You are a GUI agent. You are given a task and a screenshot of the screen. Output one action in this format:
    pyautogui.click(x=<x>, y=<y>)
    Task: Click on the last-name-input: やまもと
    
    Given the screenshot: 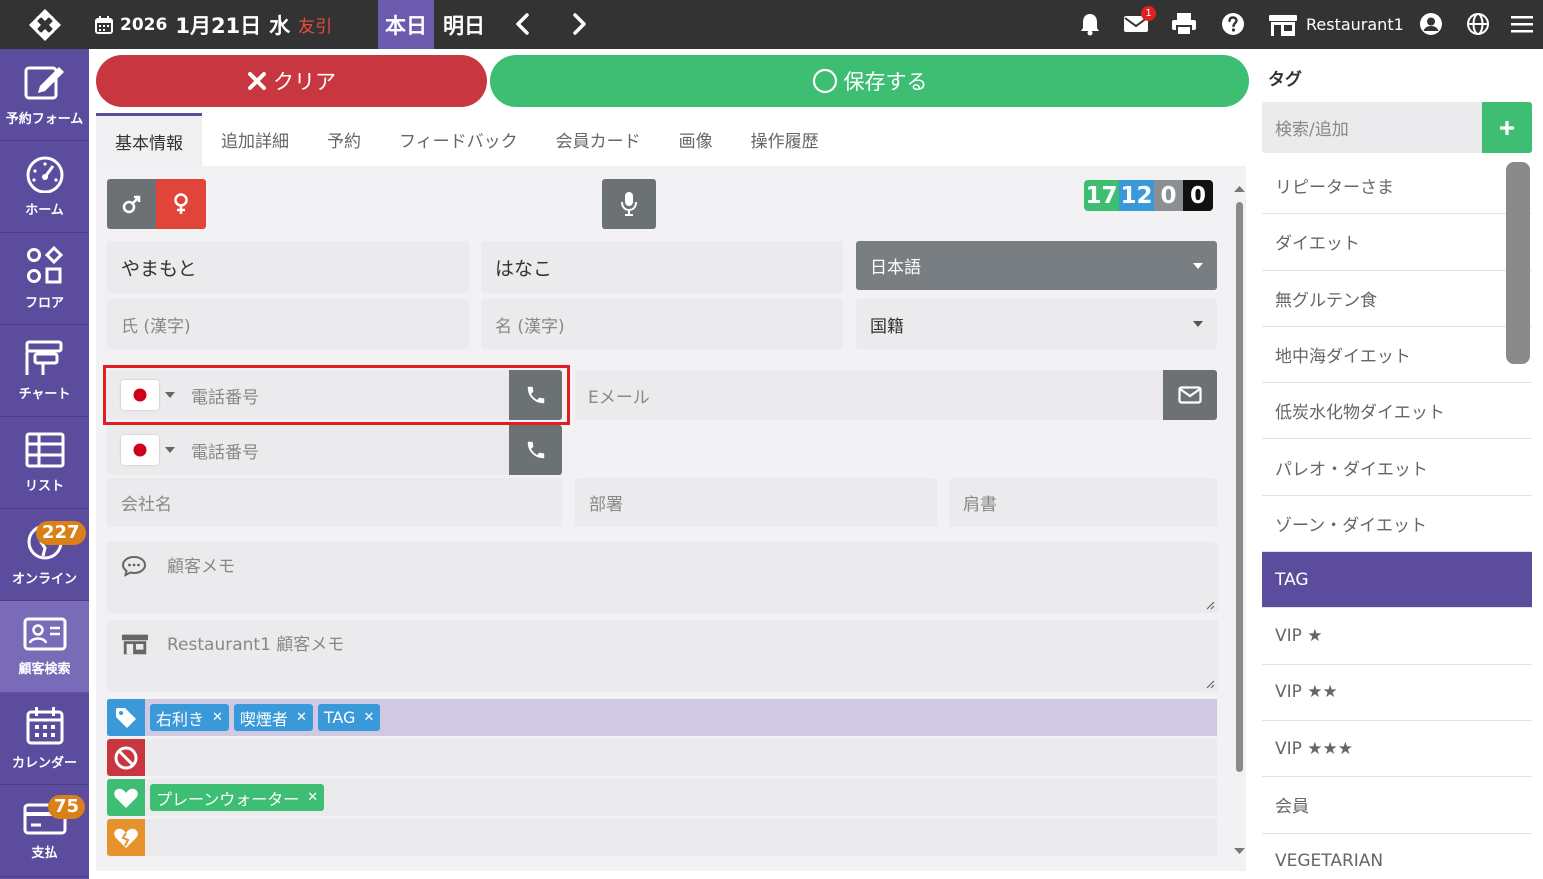 What is the action you would take?
    pyautogui.click(x=288, y=267)
    